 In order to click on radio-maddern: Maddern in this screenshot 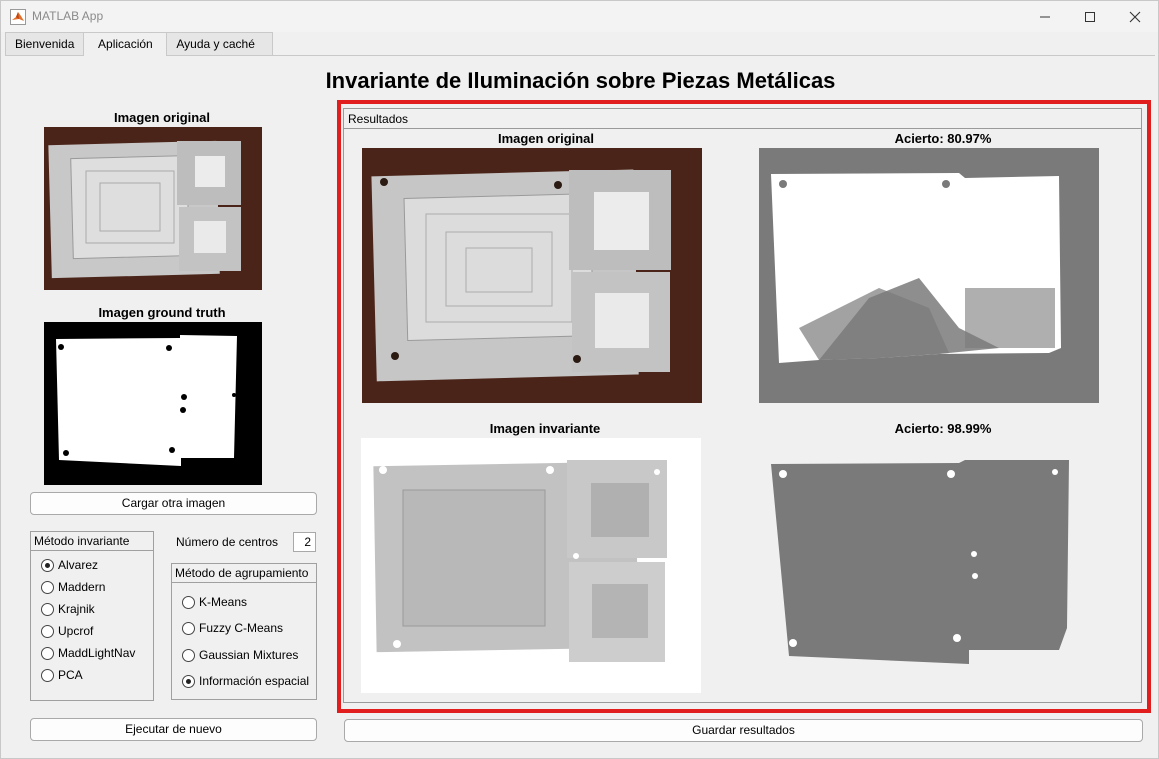, I will do `click(73, 587)`.